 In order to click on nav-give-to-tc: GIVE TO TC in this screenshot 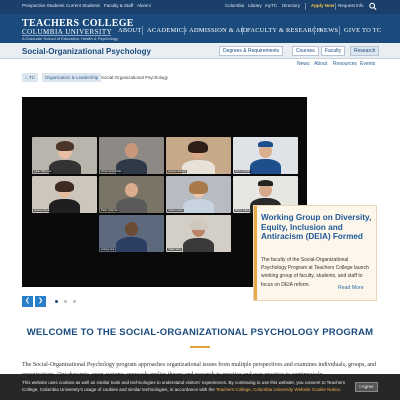, I will do `click(362, 30)`.